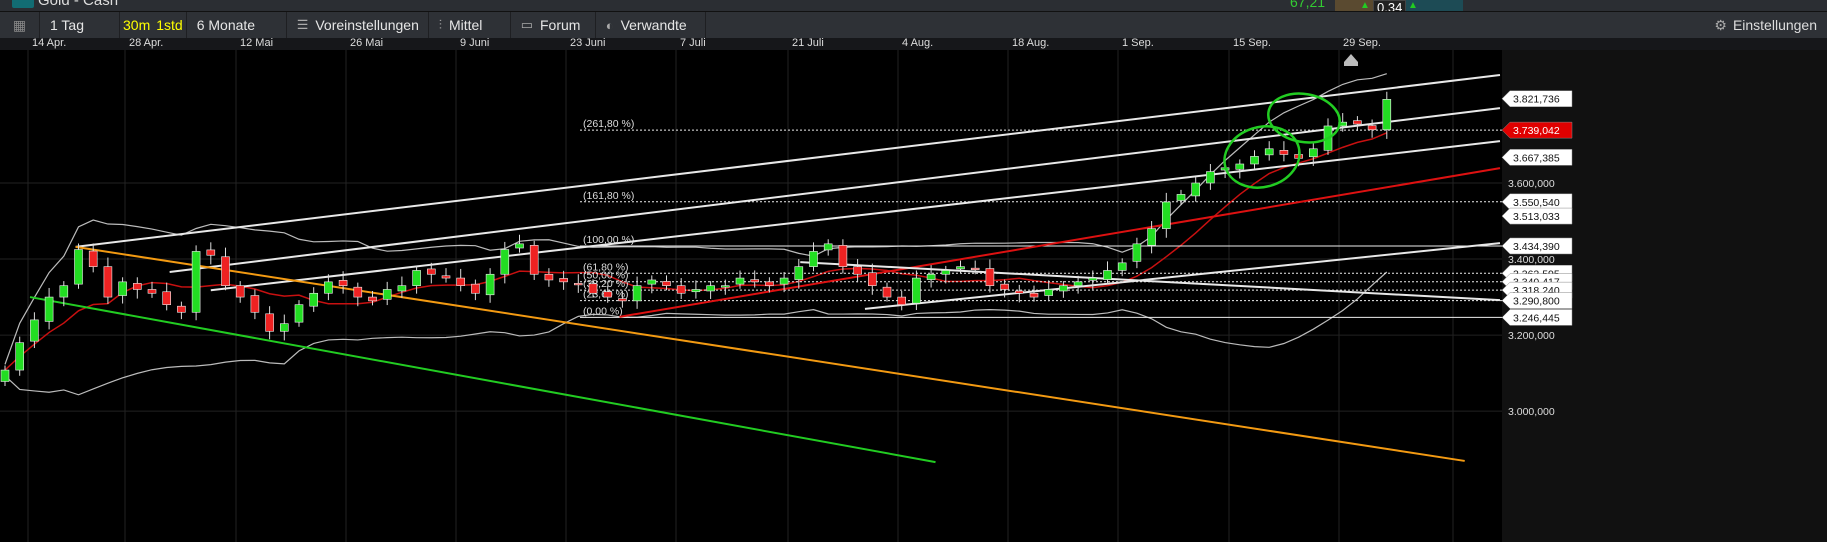  What do you see at coordinates (1362, 43) in the screenshot?
I see `date-tick-label: 29 Sep.` at bounding box center [1362, 43].